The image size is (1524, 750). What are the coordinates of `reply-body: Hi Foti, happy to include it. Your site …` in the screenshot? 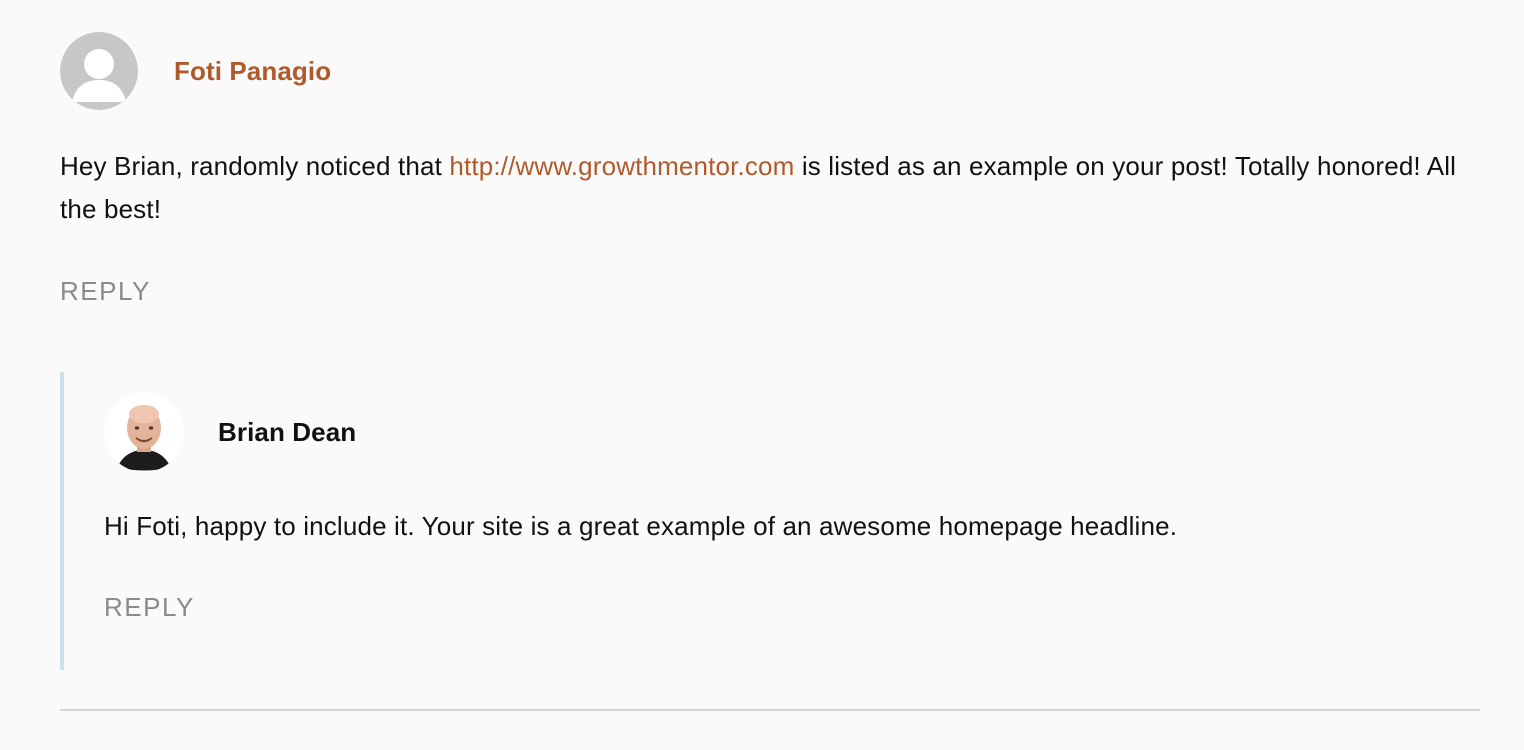 It's located at (641, 526).